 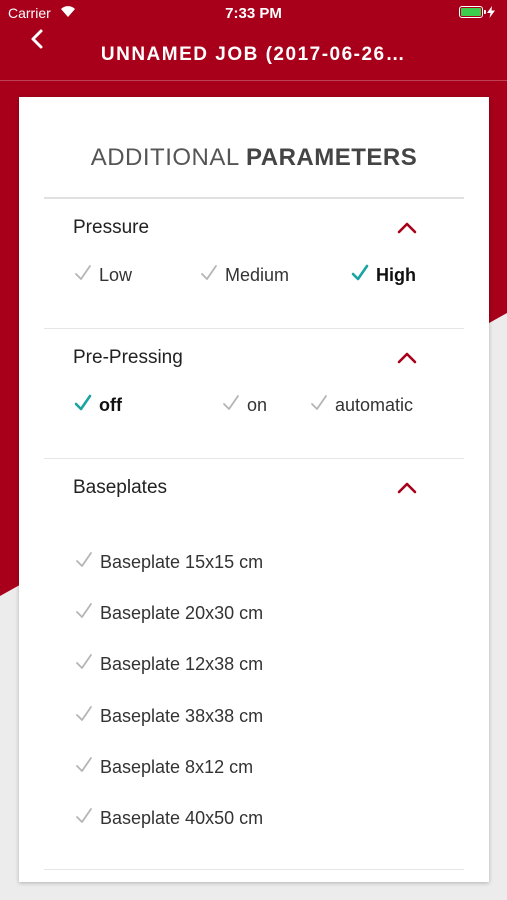 What do you see at coordinates (254, 229) in the screenshot?
I see `pressure-header: Pressure` at bounding box center [254, 229].